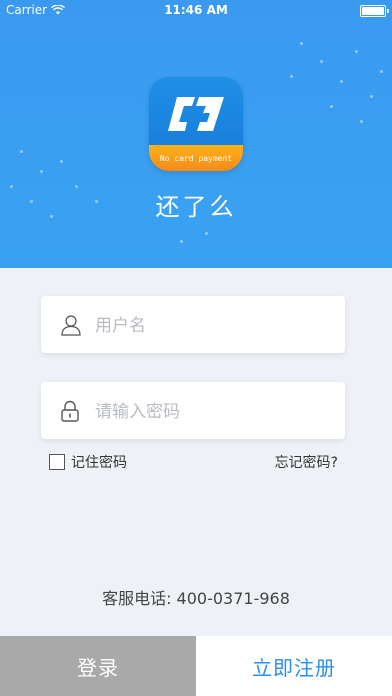 This screenshot has height=696, width=392. I want to click on status-bar: Carrier 11:46 AM, so click(196, 10).